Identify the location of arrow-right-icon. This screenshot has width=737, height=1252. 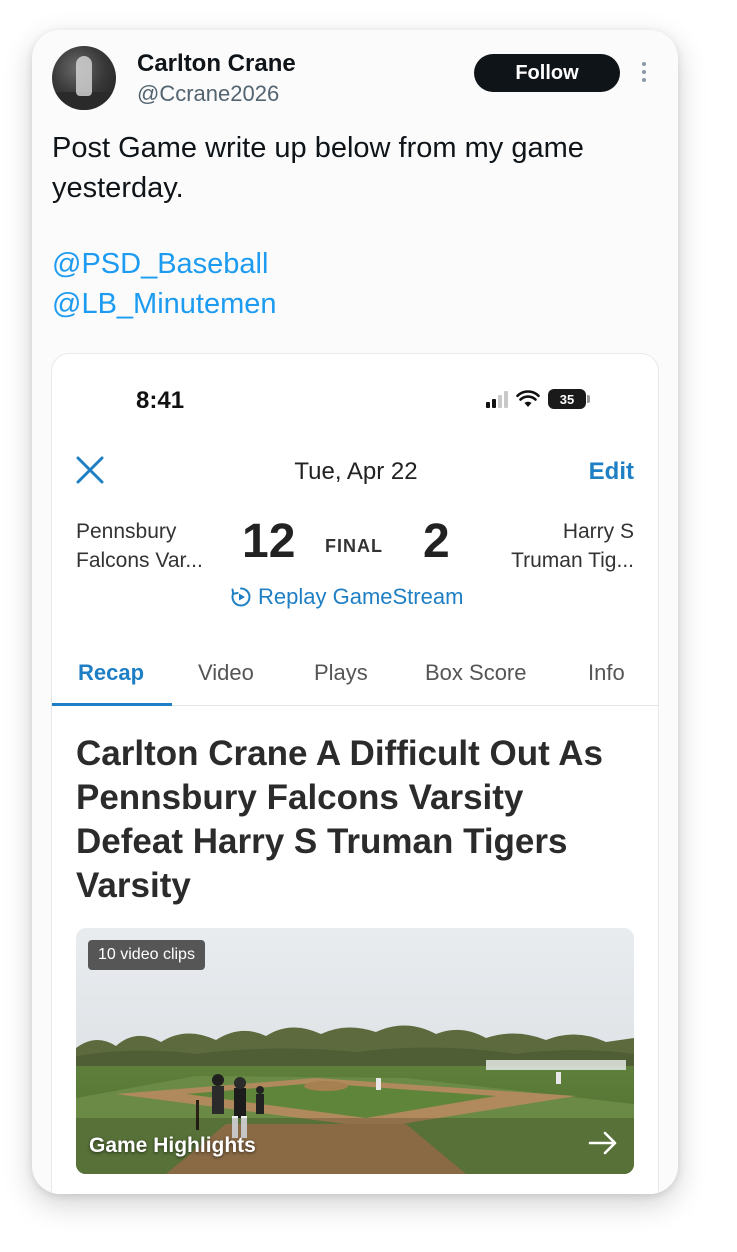
(603, 1143).